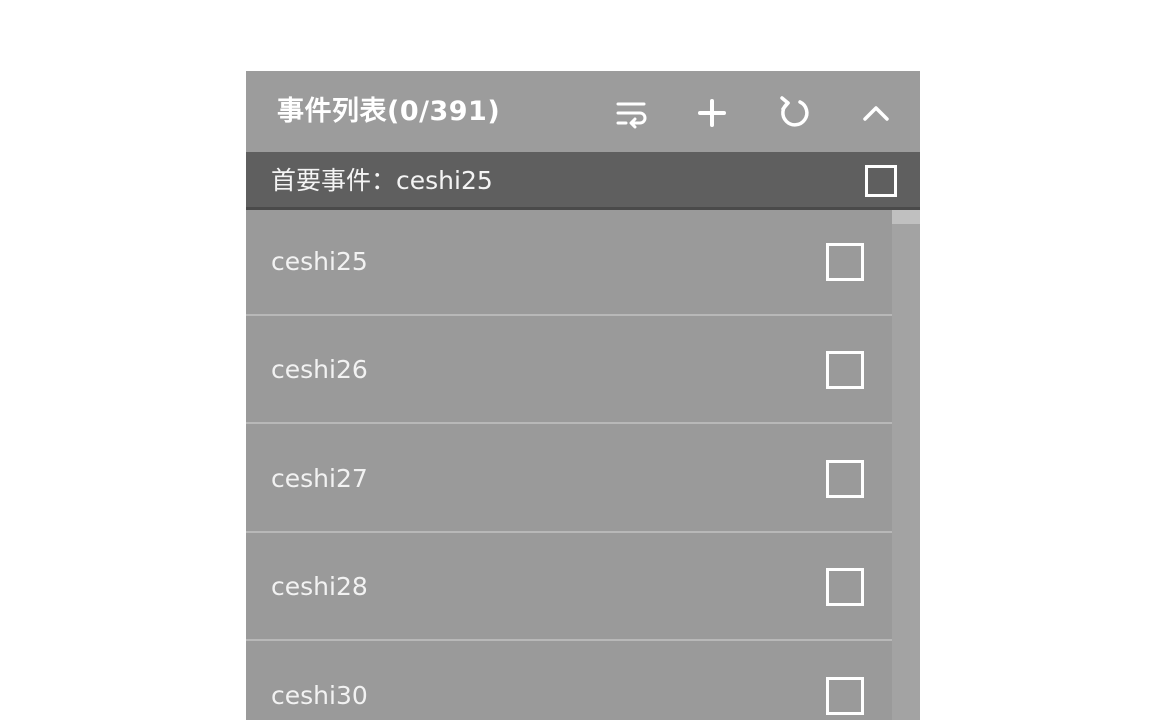 The width and height of the screenshot is (1152, 720). What do you see at coordinates (583, 181) in the screenshot?
I see `primary-event-bar: 首要事件：ceshi25` at bounding box center [583, 181].